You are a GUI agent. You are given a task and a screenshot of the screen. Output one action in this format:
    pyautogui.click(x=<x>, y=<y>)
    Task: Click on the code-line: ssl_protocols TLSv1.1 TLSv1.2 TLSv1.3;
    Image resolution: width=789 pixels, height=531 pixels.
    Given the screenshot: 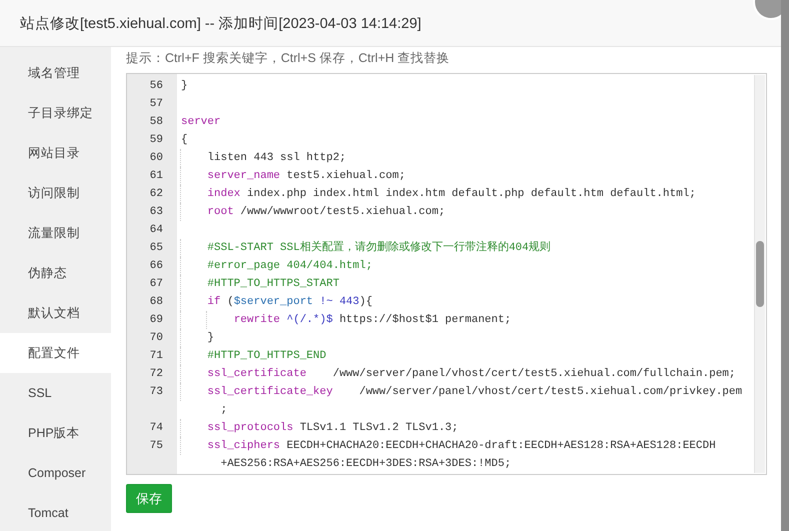 What is the action you would take?
    pyautogui.click(x=317, y=428)
    